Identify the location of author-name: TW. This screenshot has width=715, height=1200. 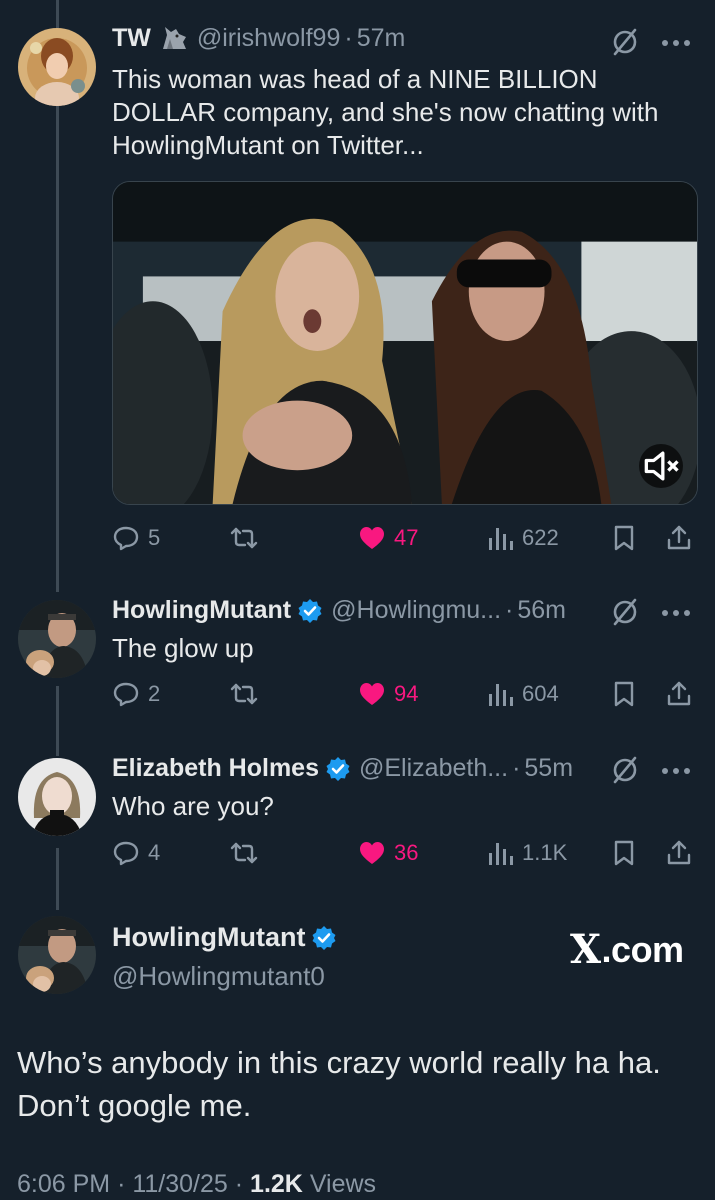
(131, 38).